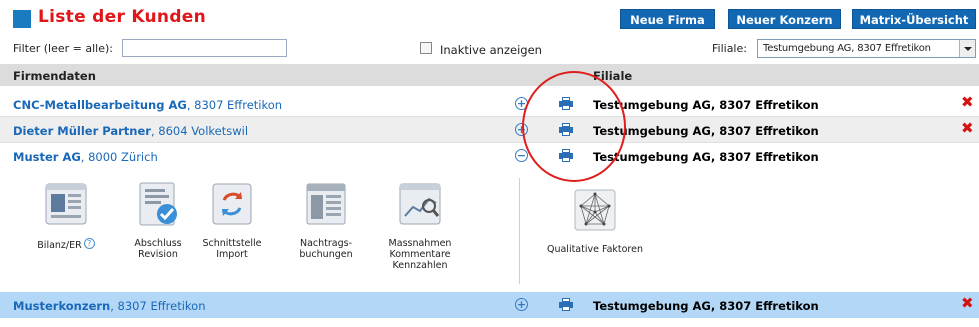  I want to click on company-location: , 8604 Volketswil, so click(199, 131).